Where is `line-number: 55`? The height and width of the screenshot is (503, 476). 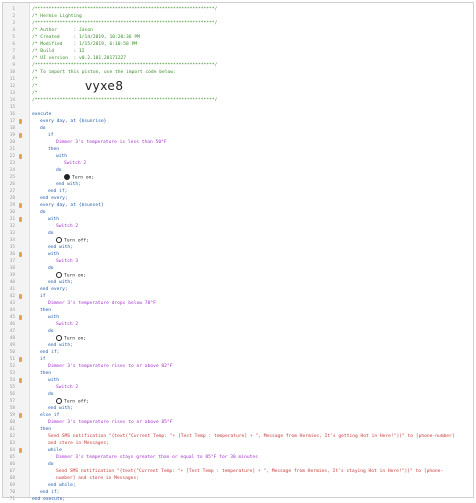 line-number: 55 is located at coordinates (12, 387).